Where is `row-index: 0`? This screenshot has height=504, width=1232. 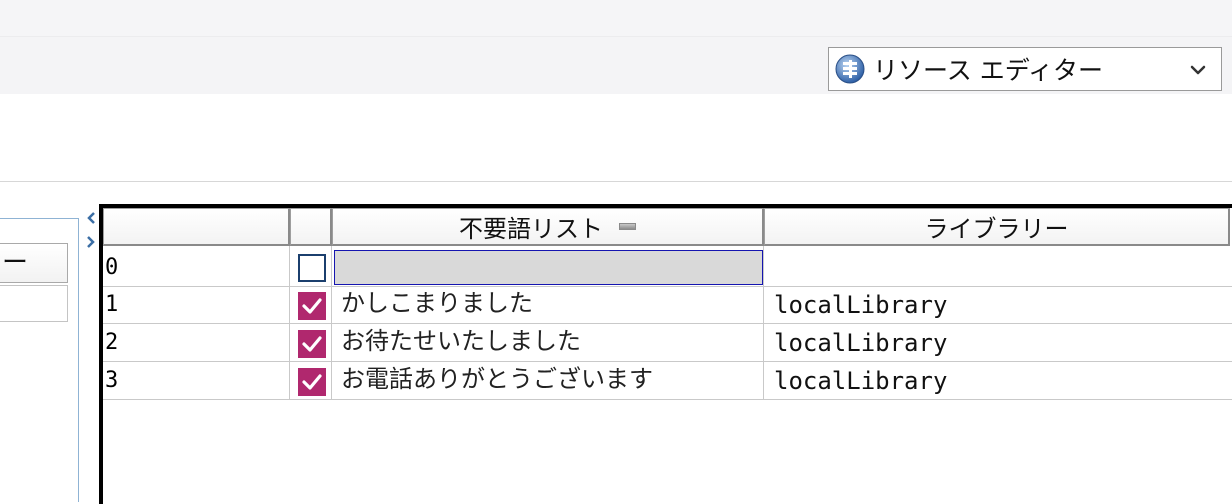
row-index: 0 is located at coordinates (112, 267).